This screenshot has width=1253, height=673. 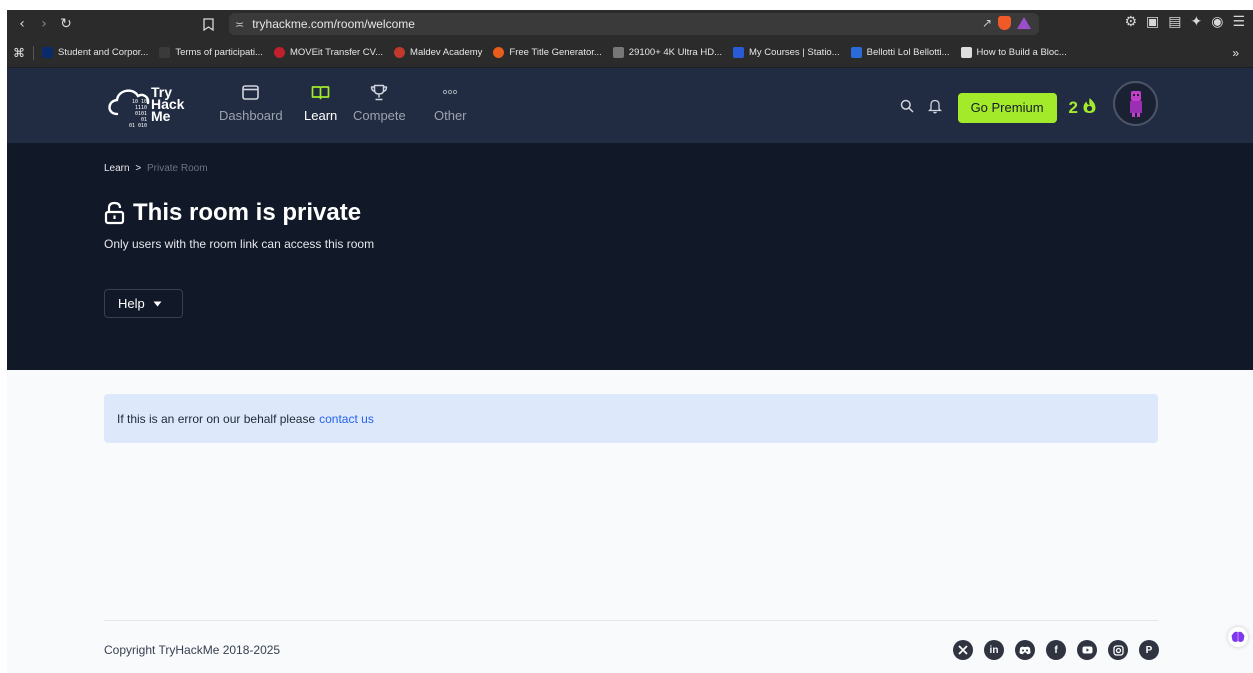 What do you see at coordinates (1089, 108) in the screenshot?
I see `flame-icon` at bounding box center [1089, 108].